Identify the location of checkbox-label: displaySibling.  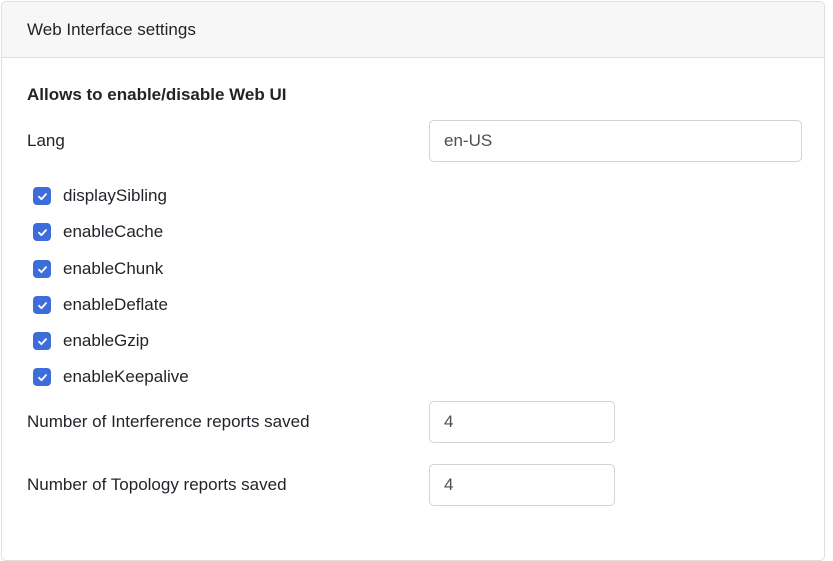
(115, 195).